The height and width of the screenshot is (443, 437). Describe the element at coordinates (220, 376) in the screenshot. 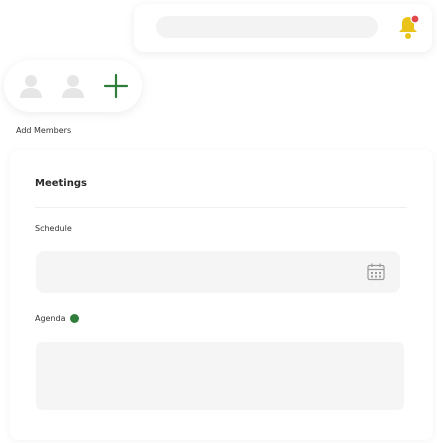

I see `agenda-textarea` at that location.